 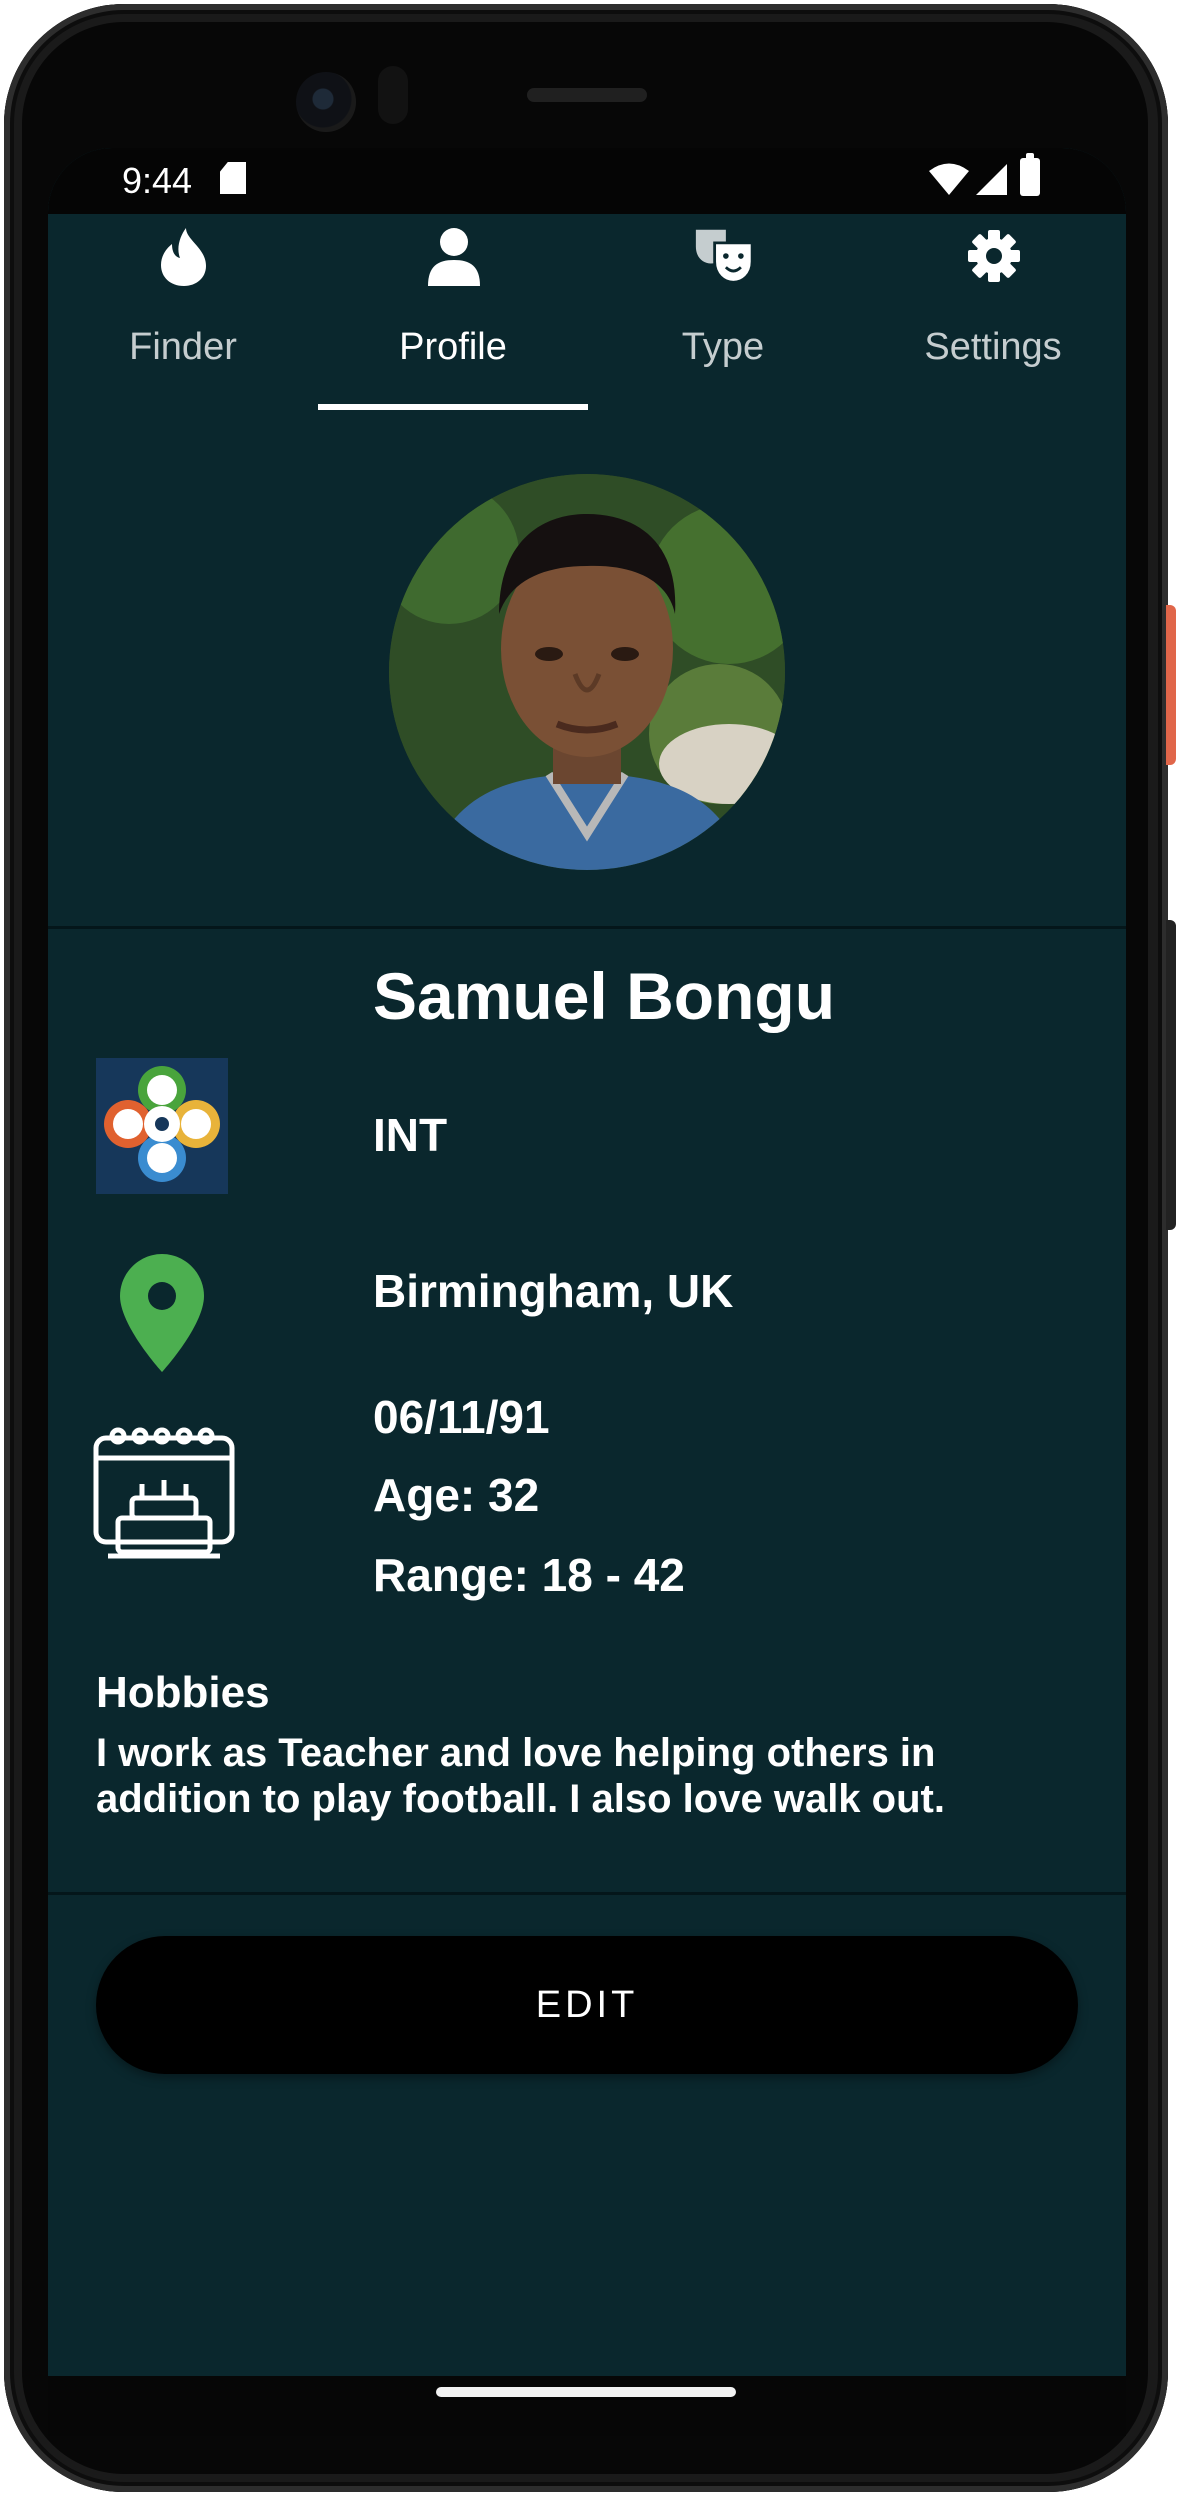 I want to click on tab-type: Type, so click(x=723, y=314).